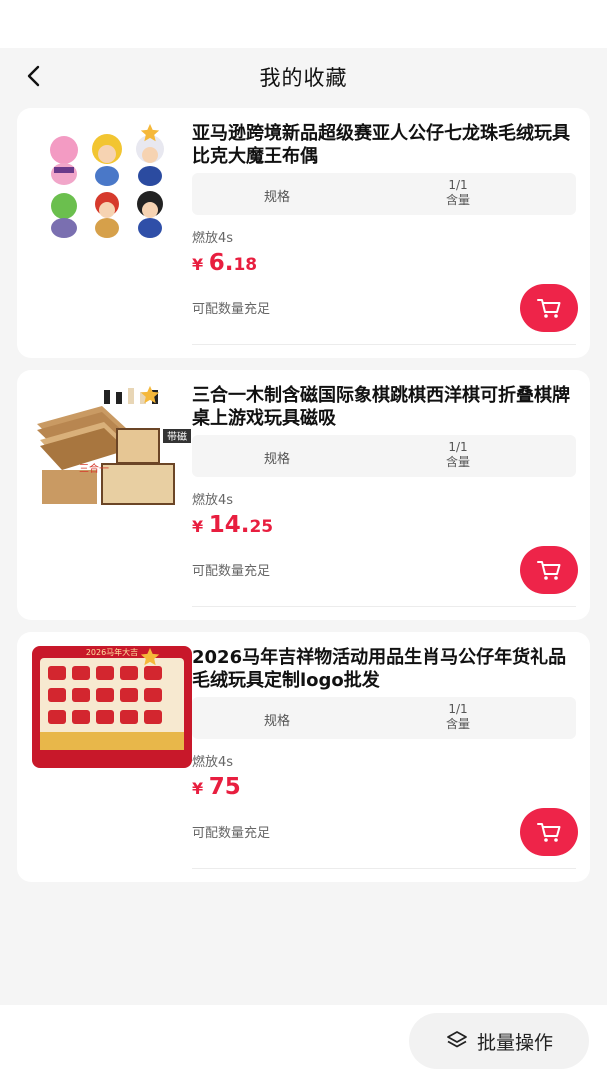 The width and height of the screenshot is (607, 1080). What do you see at coordinates (384, 263) in the screenshot?
I see `price: ¥ 6.18` at bounding box center [384, 263].